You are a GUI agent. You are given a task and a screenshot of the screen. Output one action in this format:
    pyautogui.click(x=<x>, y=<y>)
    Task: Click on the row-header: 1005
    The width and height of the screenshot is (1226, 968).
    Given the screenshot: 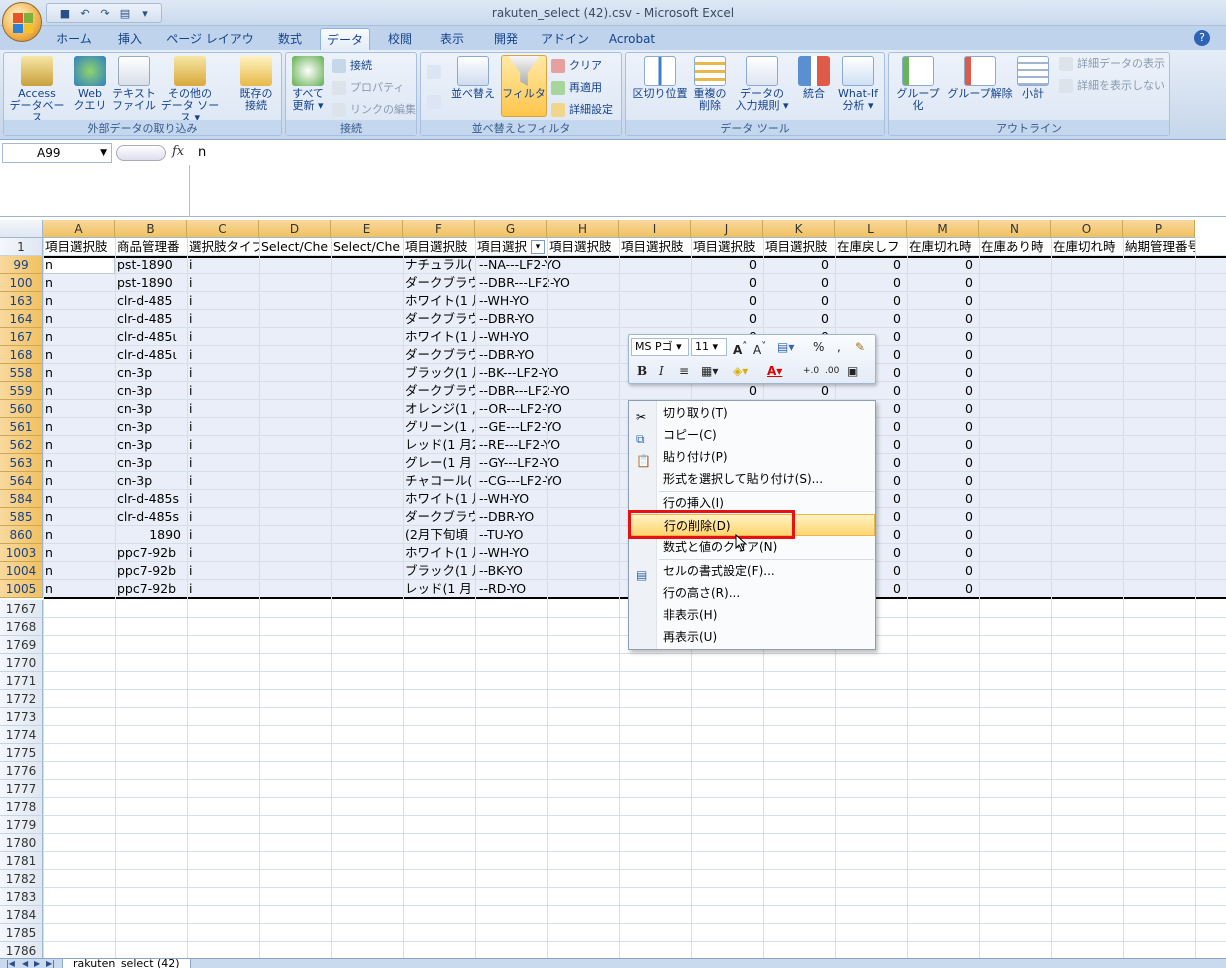 What is the action you would take?
    pyautogui.click(x=21, y=589)
    